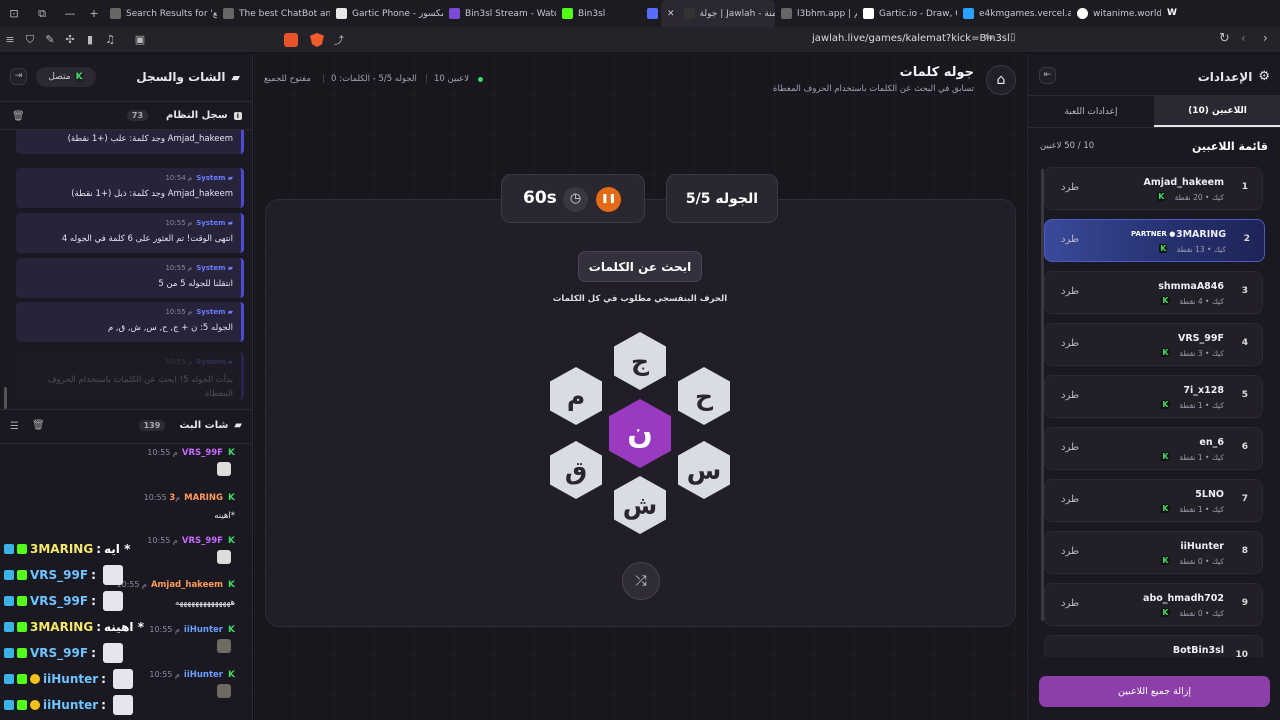 This screenshot has width=1280, height=720. I want to click on tab-title: Bin3sl Stream - Watch, so click(510, 13).